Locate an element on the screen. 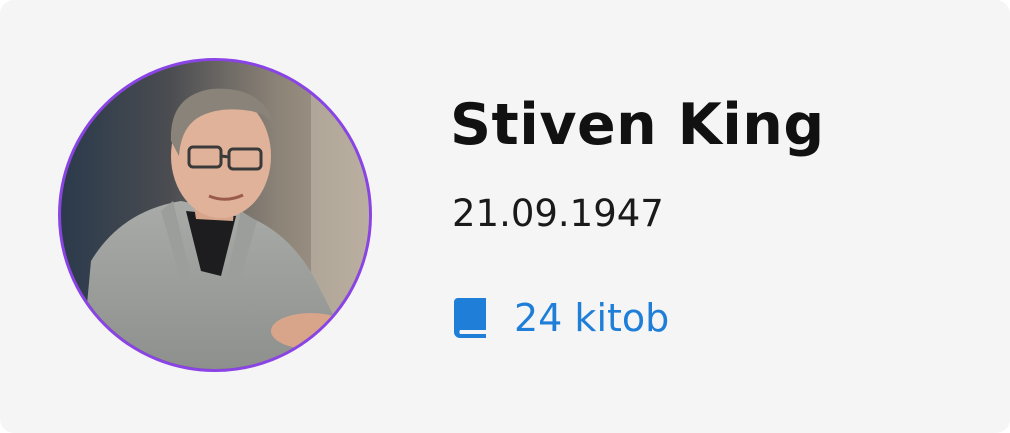  books-count-link: 24 kitob is located at coordinates (560, 318).